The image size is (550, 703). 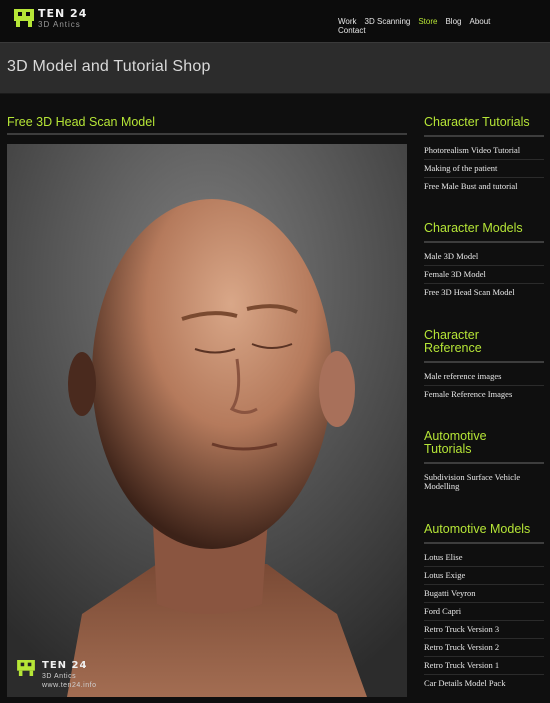 What do you see at coordinates (81, 122) in the screenshot?
I see `main-heading: Free 3D Head Scan Model` at bounding box center [81, 122].